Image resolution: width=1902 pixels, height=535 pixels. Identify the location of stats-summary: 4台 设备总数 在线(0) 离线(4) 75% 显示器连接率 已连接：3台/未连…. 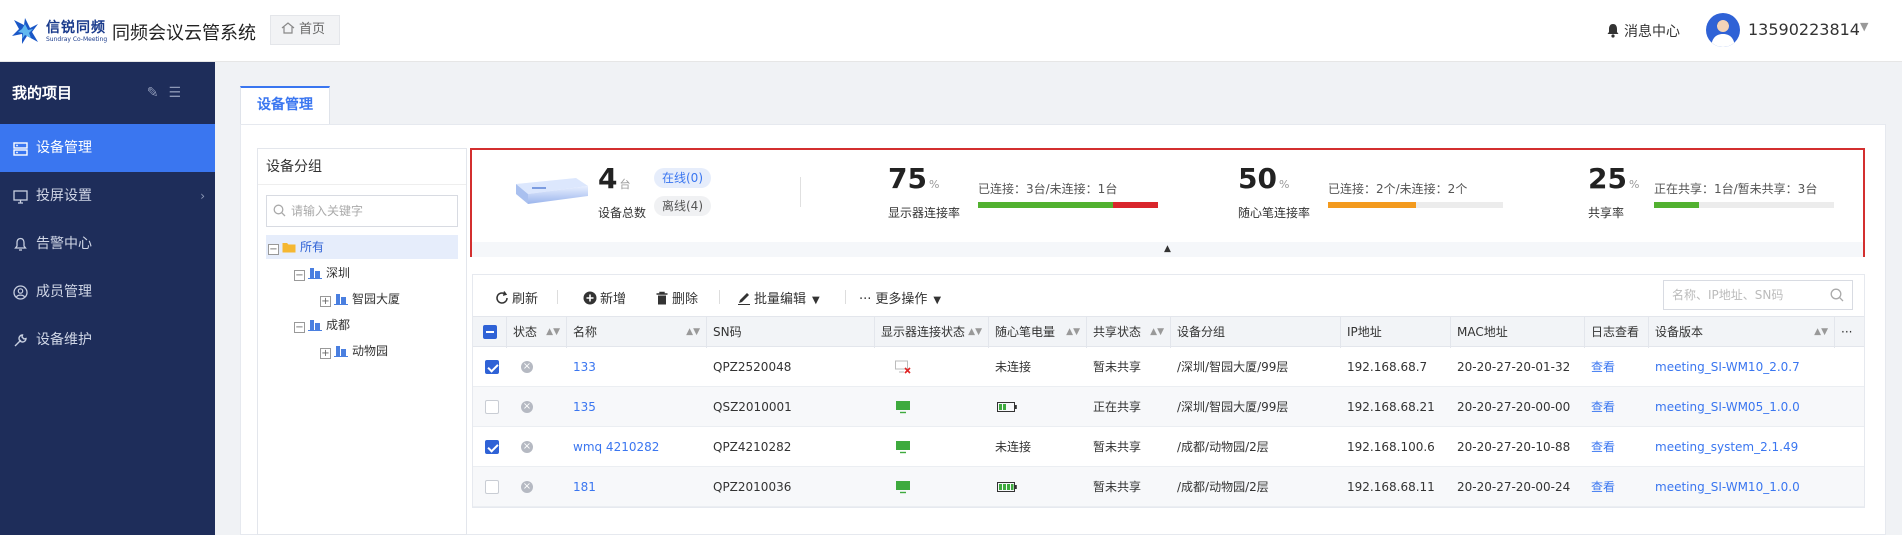
(1167, 202).